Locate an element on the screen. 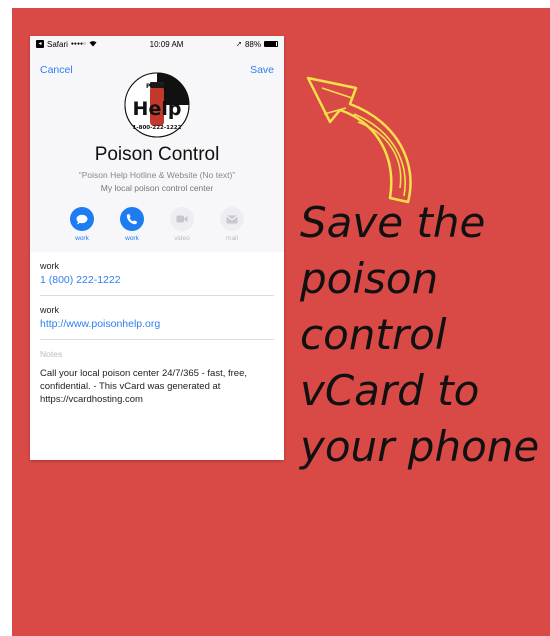  contact-logo: POISON Help 1-800-222-1222 is located at coordinates (157, 105).